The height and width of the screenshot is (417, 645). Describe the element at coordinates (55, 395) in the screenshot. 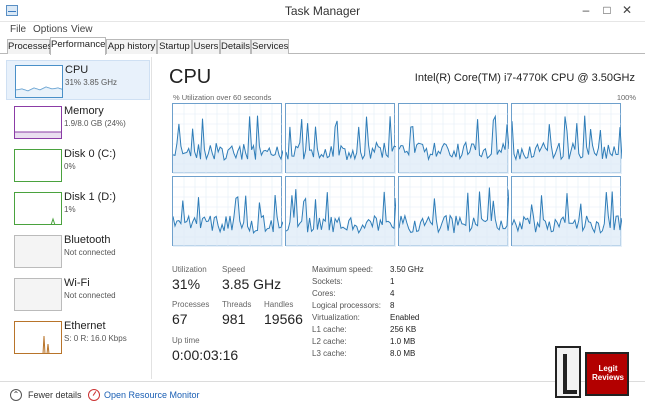

I see `fewer-details-link: Fewer details` at that location.